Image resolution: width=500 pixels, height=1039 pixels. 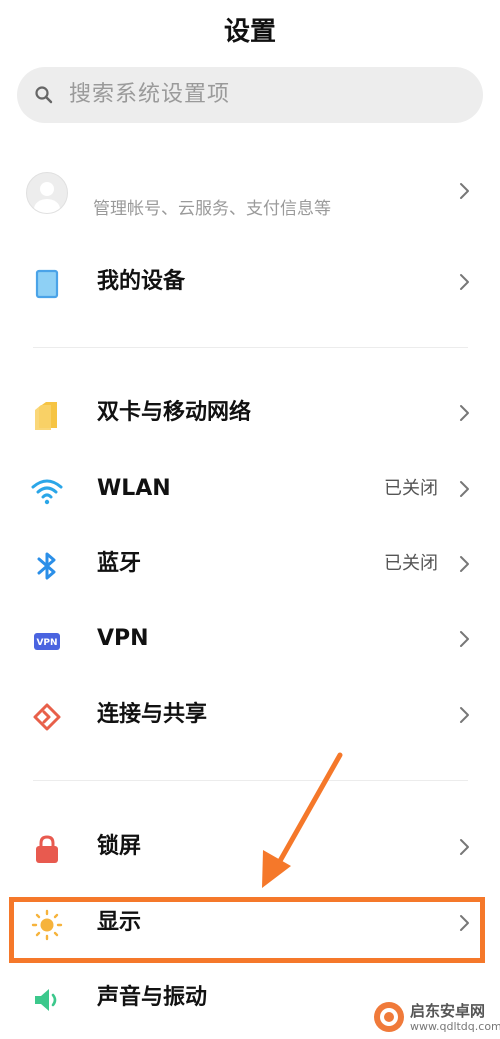 I want to click on row-label: 锁屏, so click(x=119, y=846).